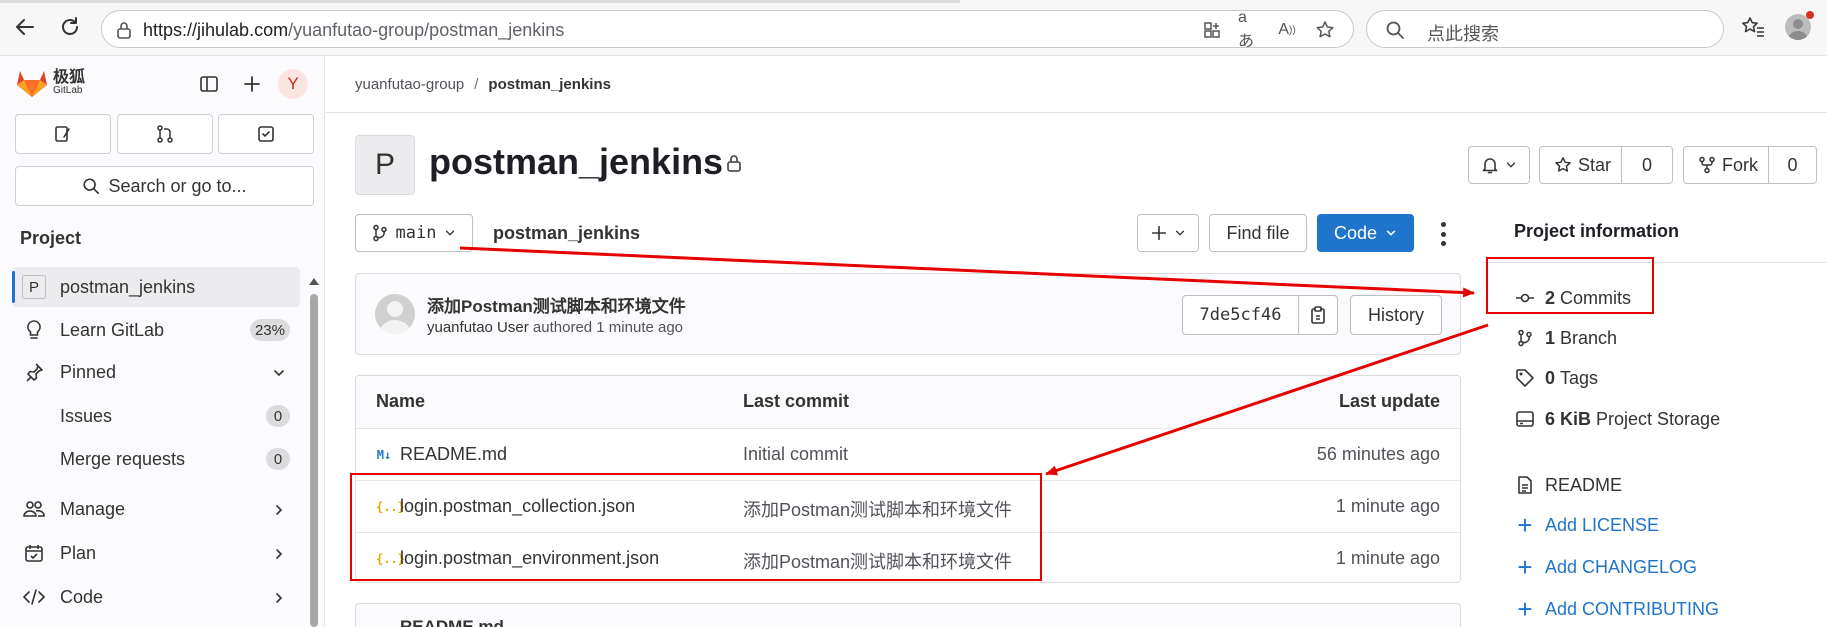 The width and height of the screenshot is (1827, 627). Describe the element at coordinates (549, 84) in the screenshot. I see `breadcrumb-project-link: postman_jenkins` at that location.